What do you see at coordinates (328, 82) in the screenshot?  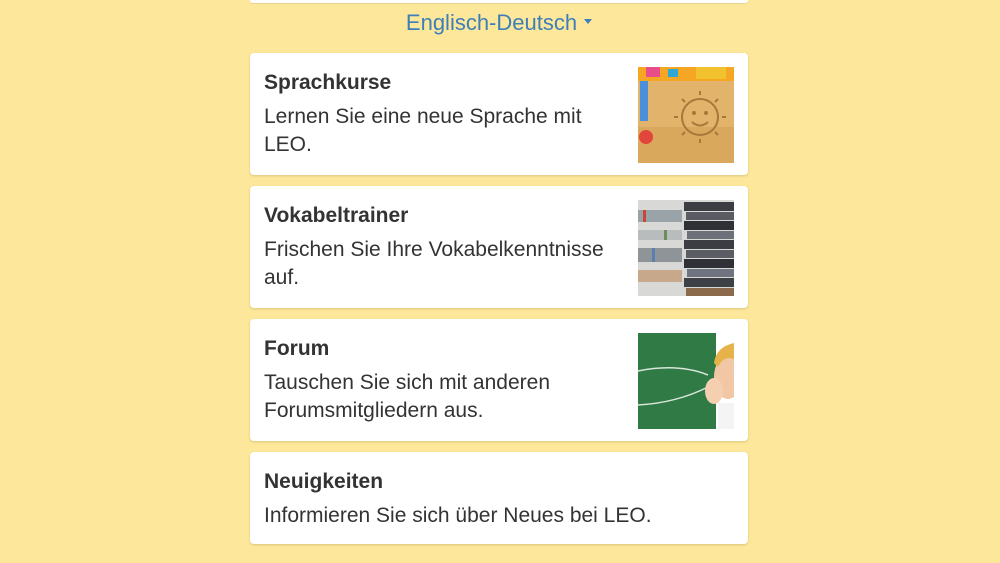 I see `card-title: Sprachkurse` at bounding box center [328, 82].